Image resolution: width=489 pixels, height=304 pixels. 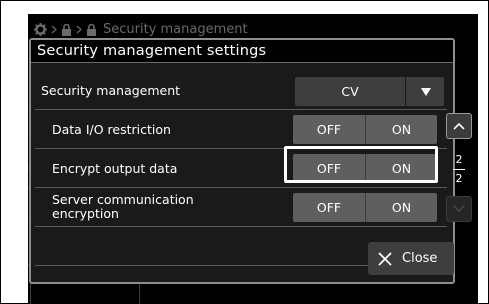 I want to click on security-management-select: CV, so click(x=369, y=91).